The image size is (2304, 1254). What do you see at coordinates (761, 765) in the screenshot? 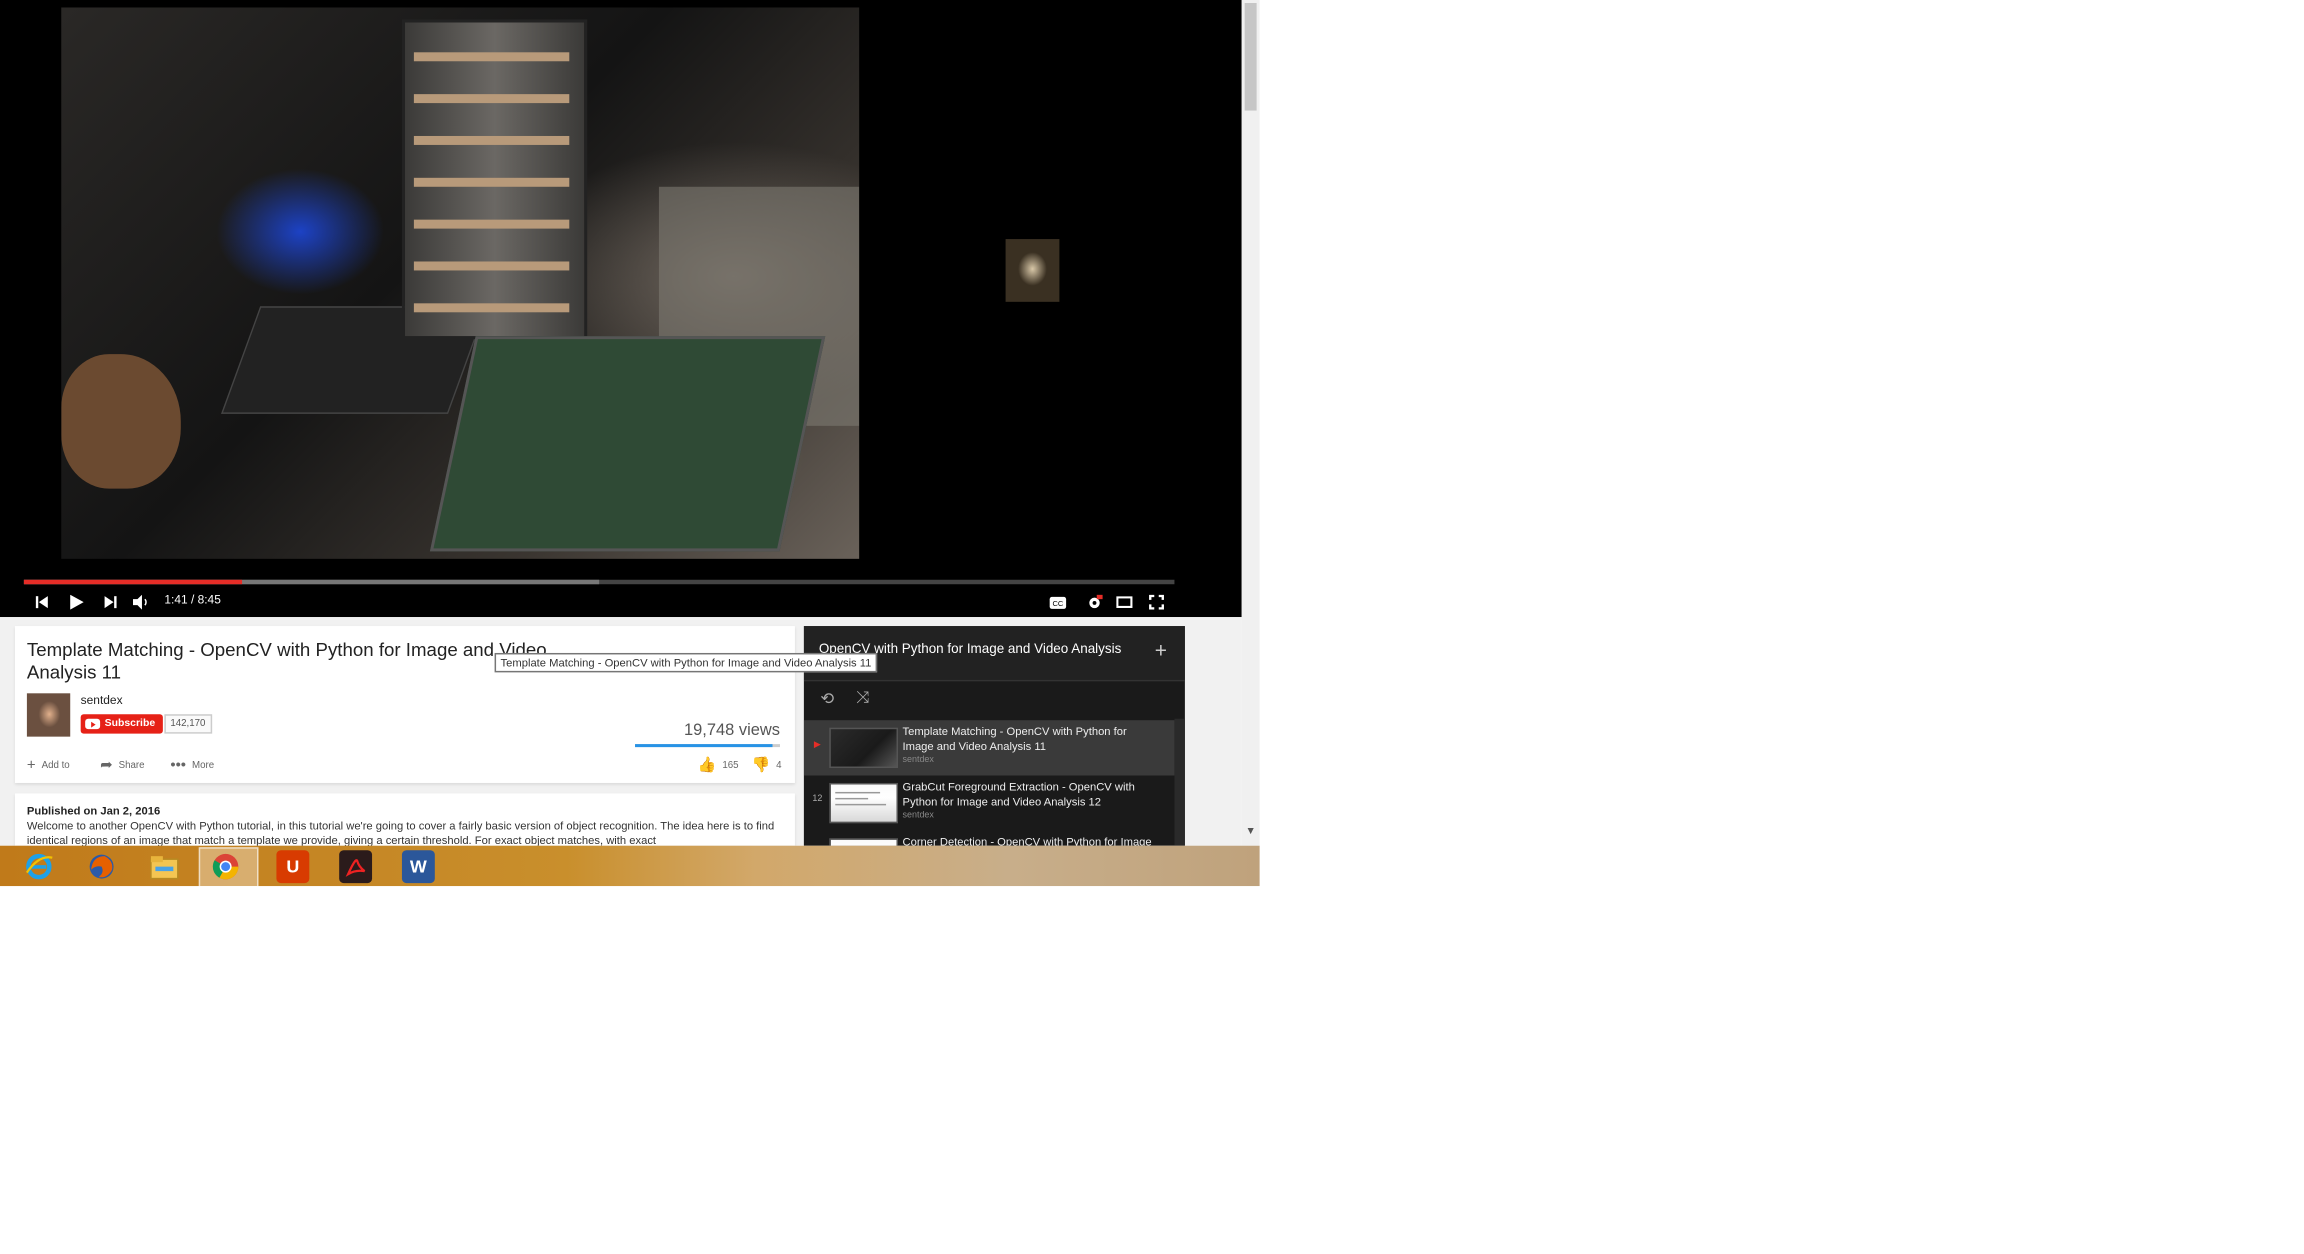
I see `thumbs-down-icon: 👎` at bounding box center [761, 765].